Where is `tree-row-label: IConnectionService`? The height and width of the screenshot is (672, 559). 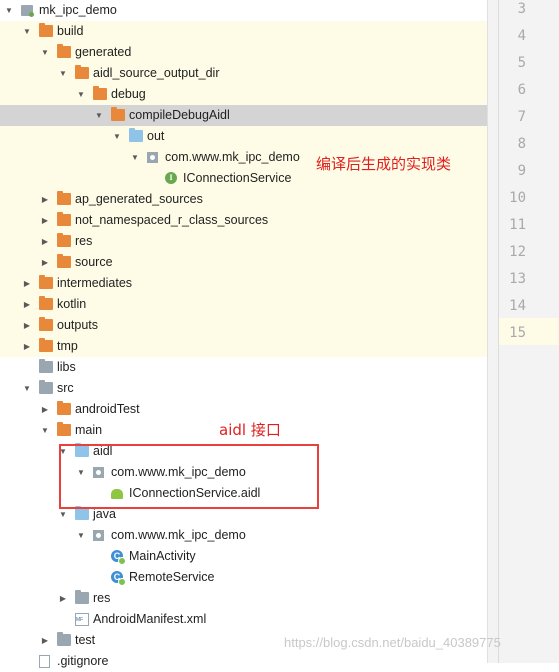 tree-row-label: IConnectionService is located at coordinates (237, 178).